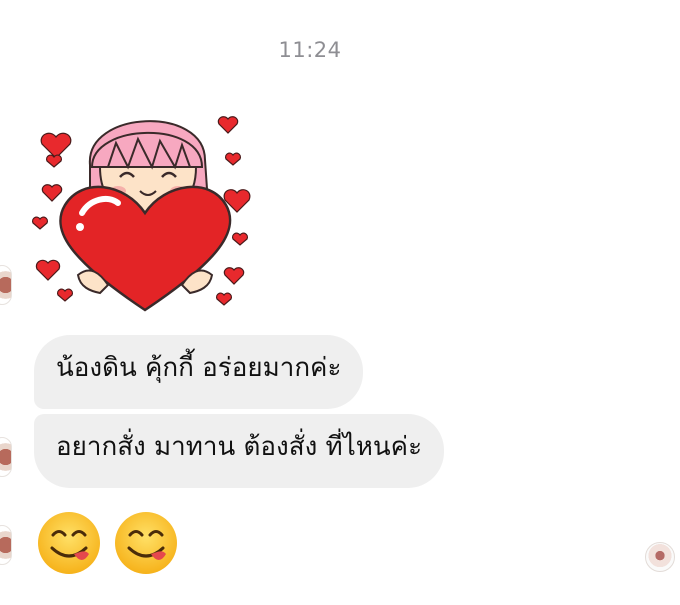 This screenshot has width=680, height=605. What do you see at coordinates (199, 368) in the screenshot?
I see `message-text: น้องดิน คุ้กกี้ อร่อยมากค่ะ` at bounding box center [199, 368].